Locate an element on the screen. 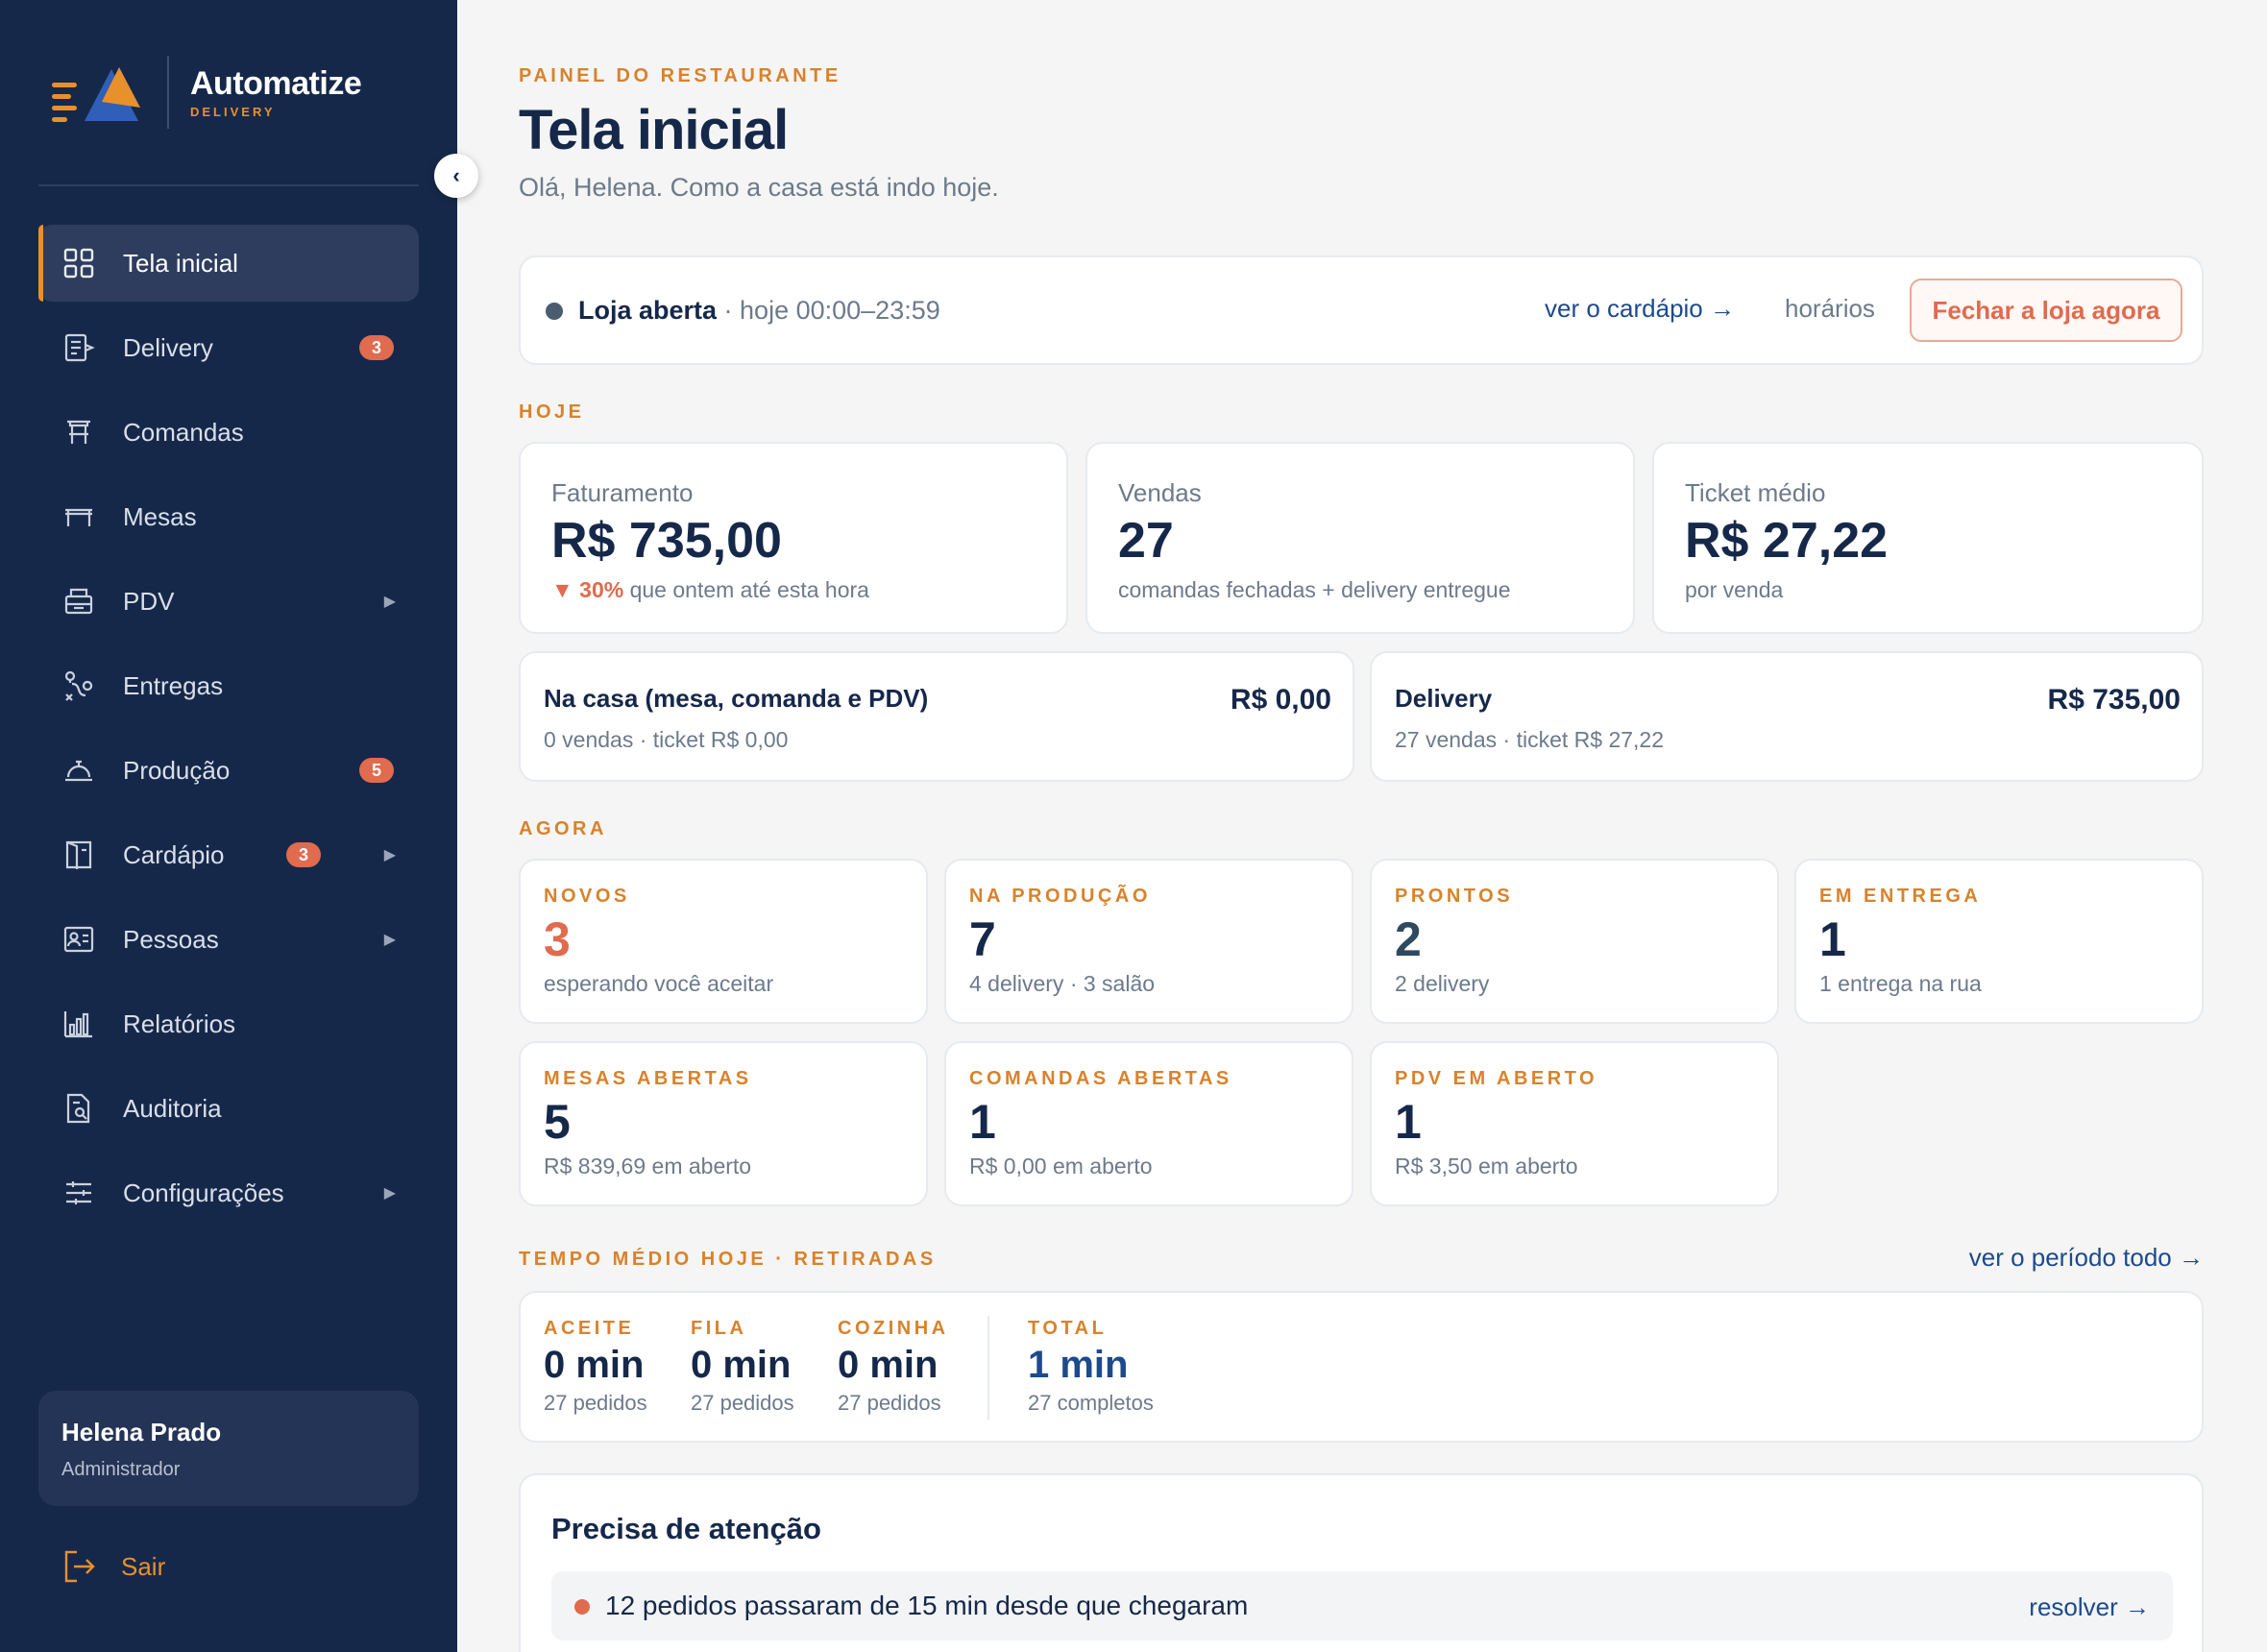 The image size is (2267, 1652). now-value: 5 is located at coordinates (557, 1122).